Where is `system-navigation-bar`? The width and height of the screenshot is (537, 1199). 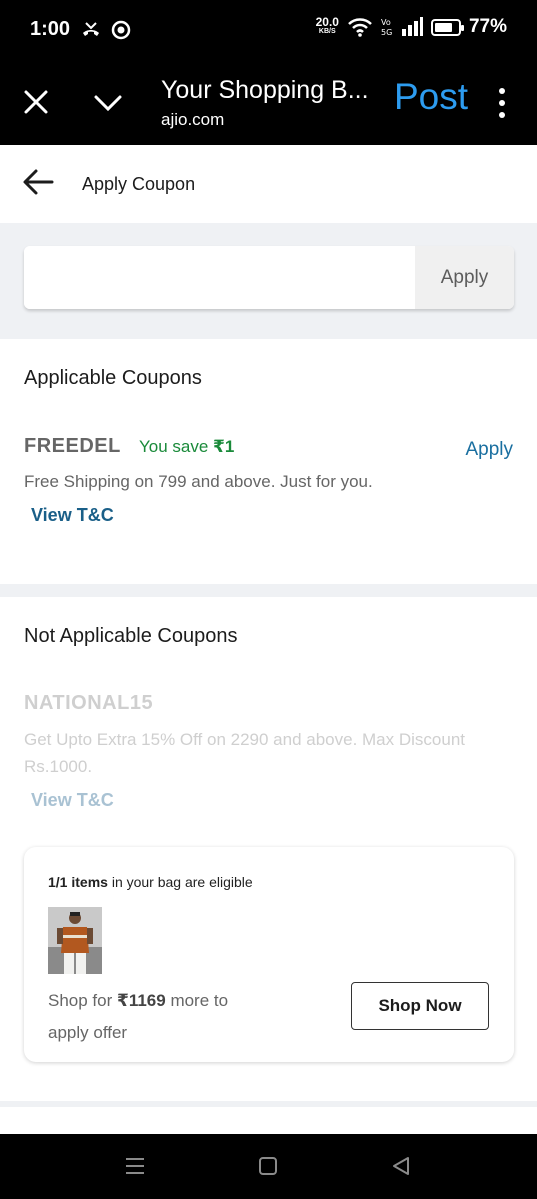
system-navigation-bar is located at coordinates (268, 1166).